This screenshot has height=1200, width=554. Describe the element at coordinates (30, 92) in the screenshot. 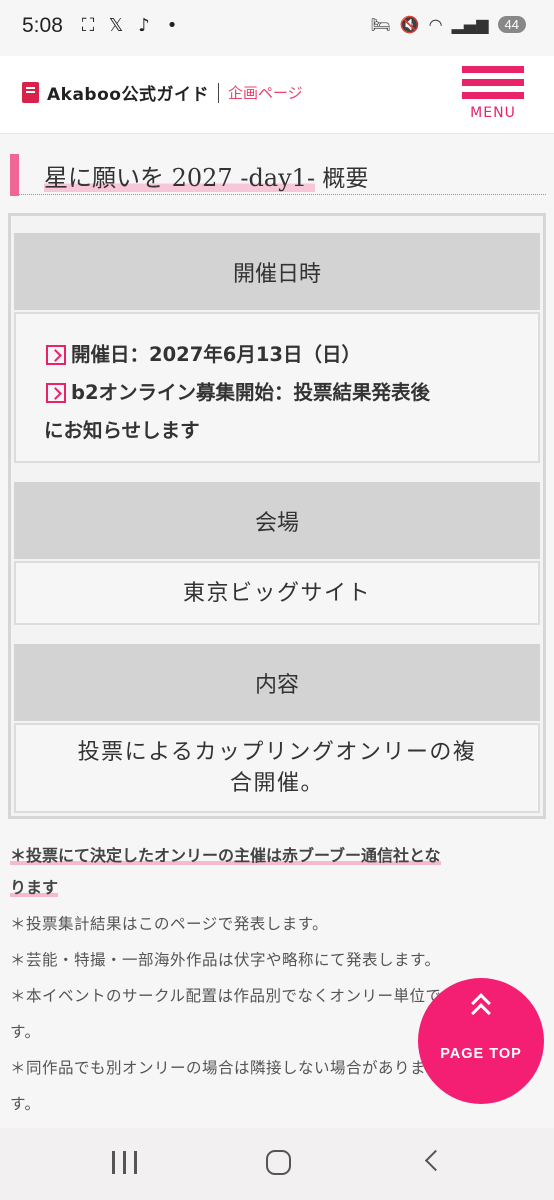

I see `book-icon` at that location.